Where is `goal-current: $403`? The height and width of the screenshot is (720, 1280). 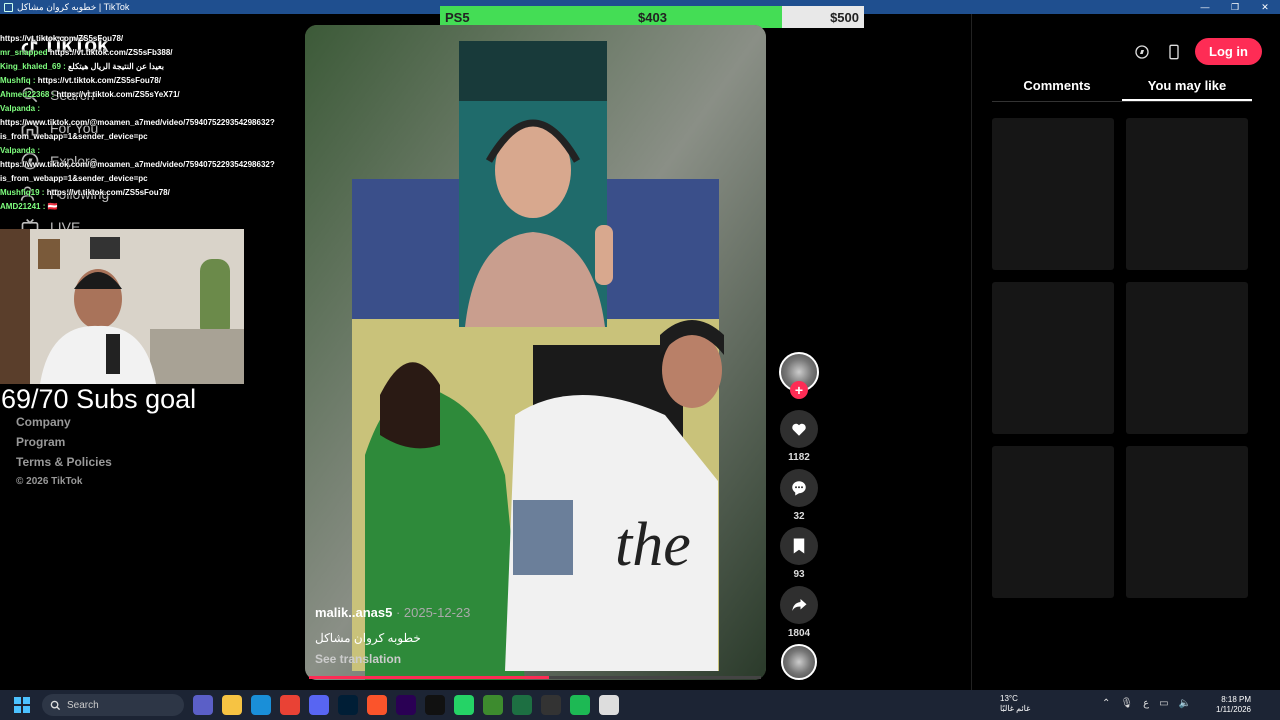
goal-current: $403 is located at coordinates (652, 17).